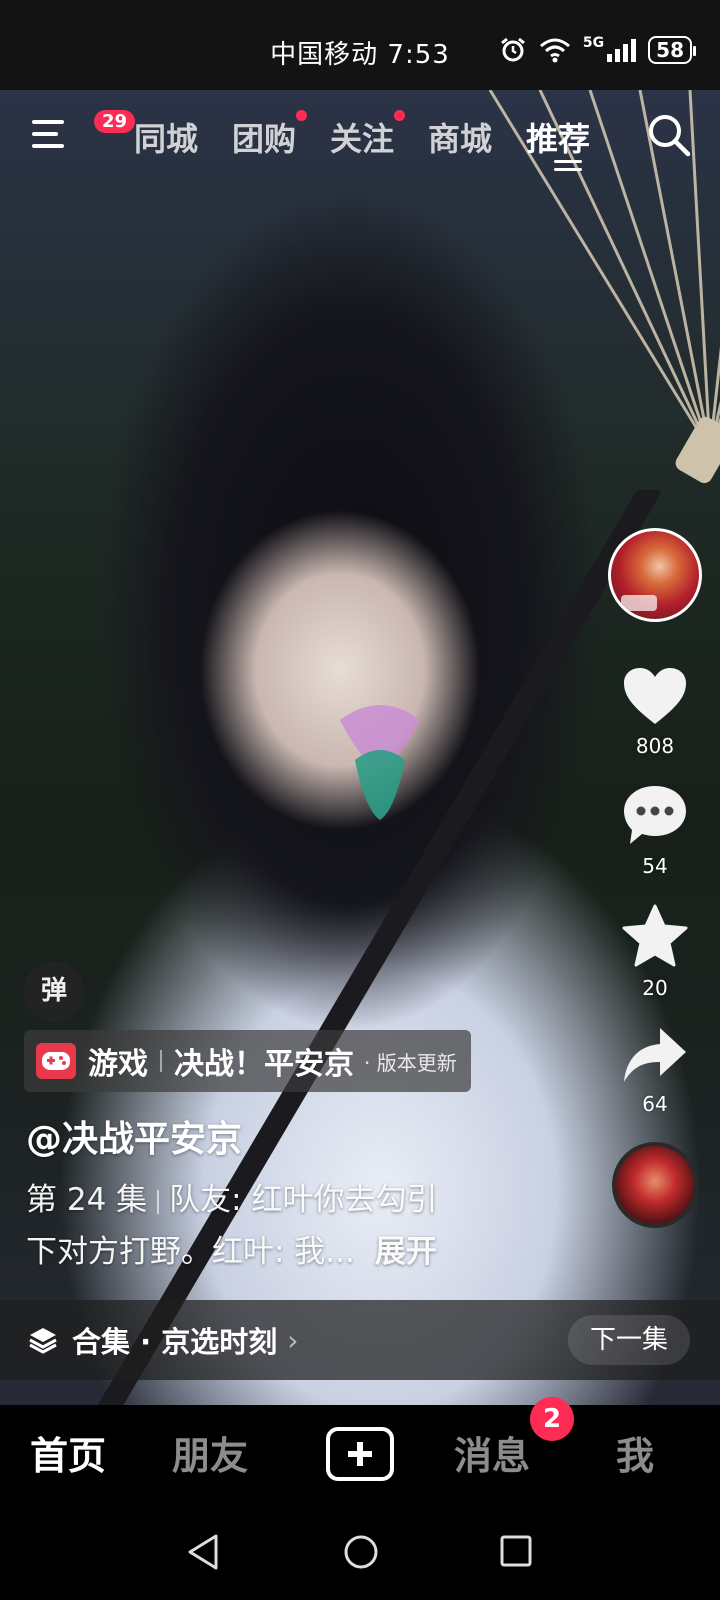  What do you see at coordinates (655, 988) in the screenshot?
I see `favorite-count: 20` at bounding box center [655, 988].